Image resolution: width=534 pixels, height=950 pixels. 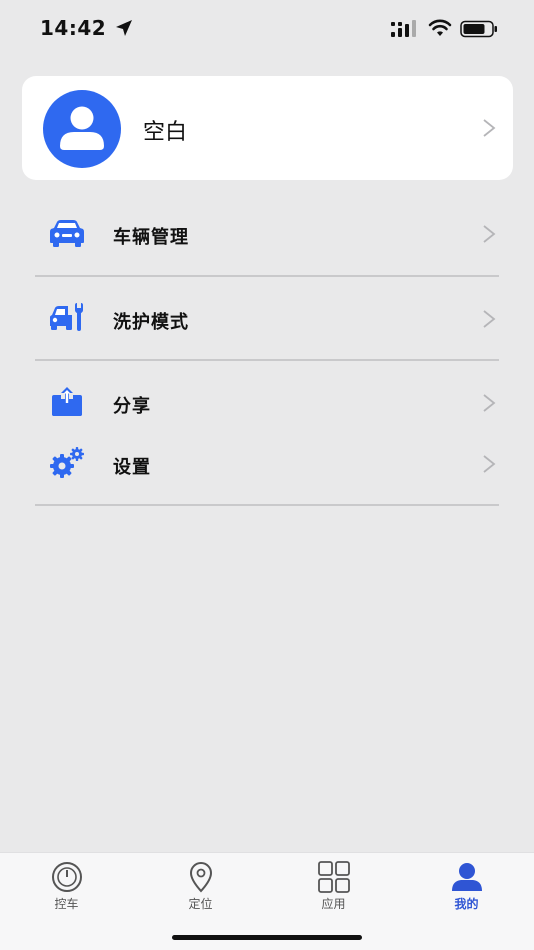 What do you see at coordinates (478, 29) in the screenshot?
I see `battery-icon` at bounding box center [478, 29].